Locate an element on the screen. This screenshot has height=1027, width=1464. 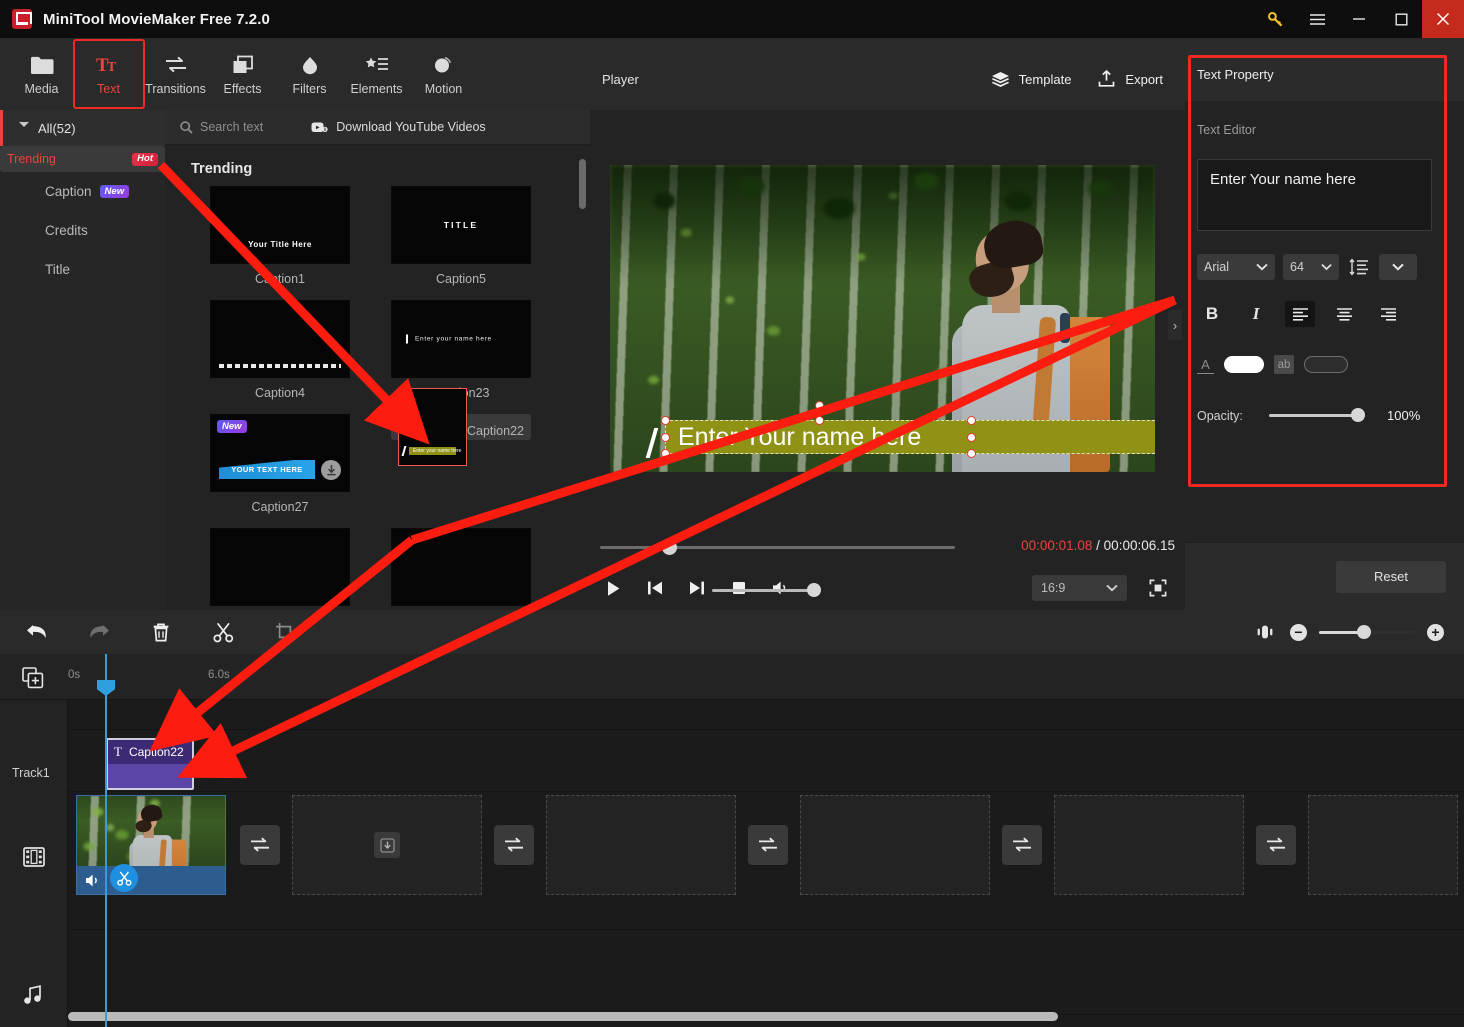
category-item-title: Title is located at coordinates (82, 269).